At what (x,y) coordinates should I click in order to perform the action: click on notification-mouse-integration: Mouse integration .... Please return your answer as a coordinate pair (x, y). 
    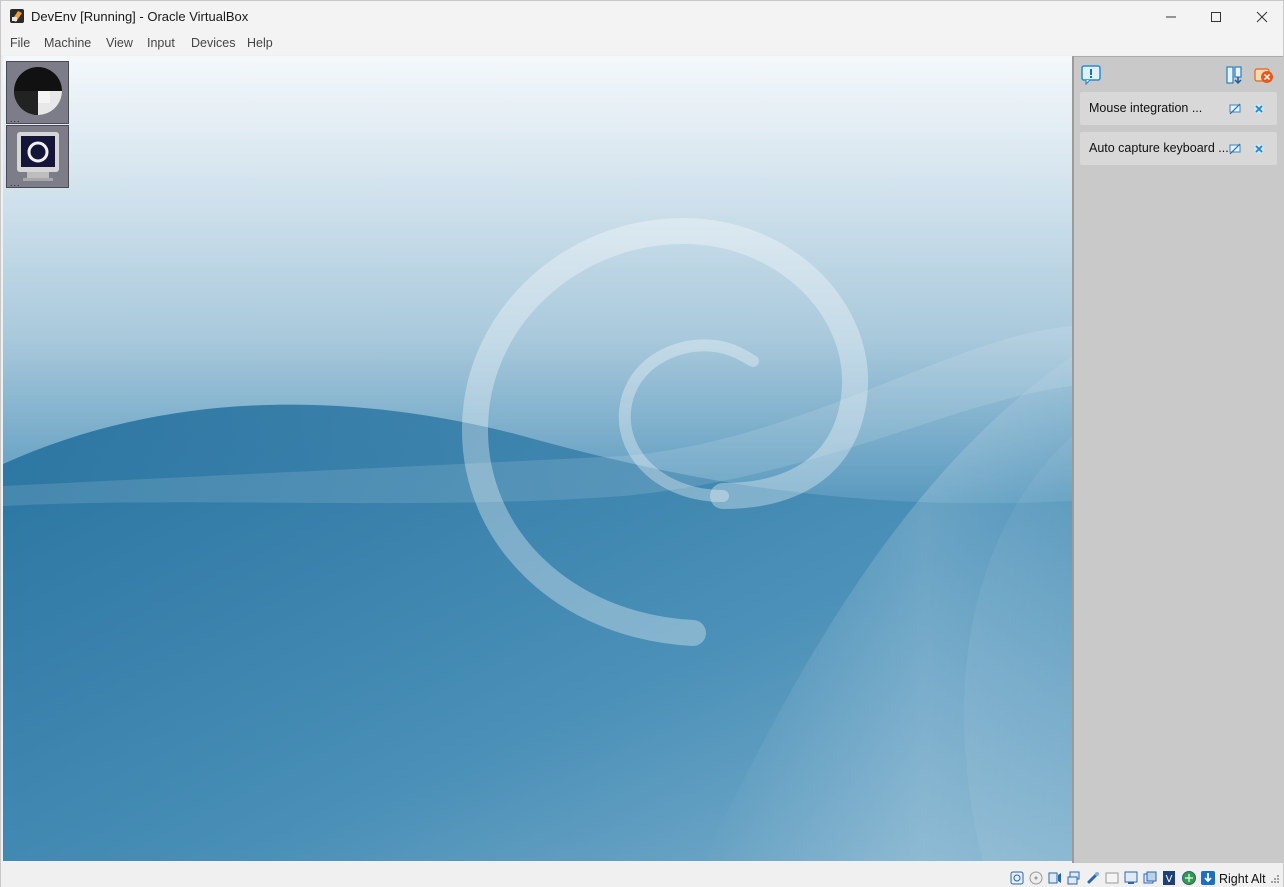
    Looking at the image, I should click on (1178, 108).